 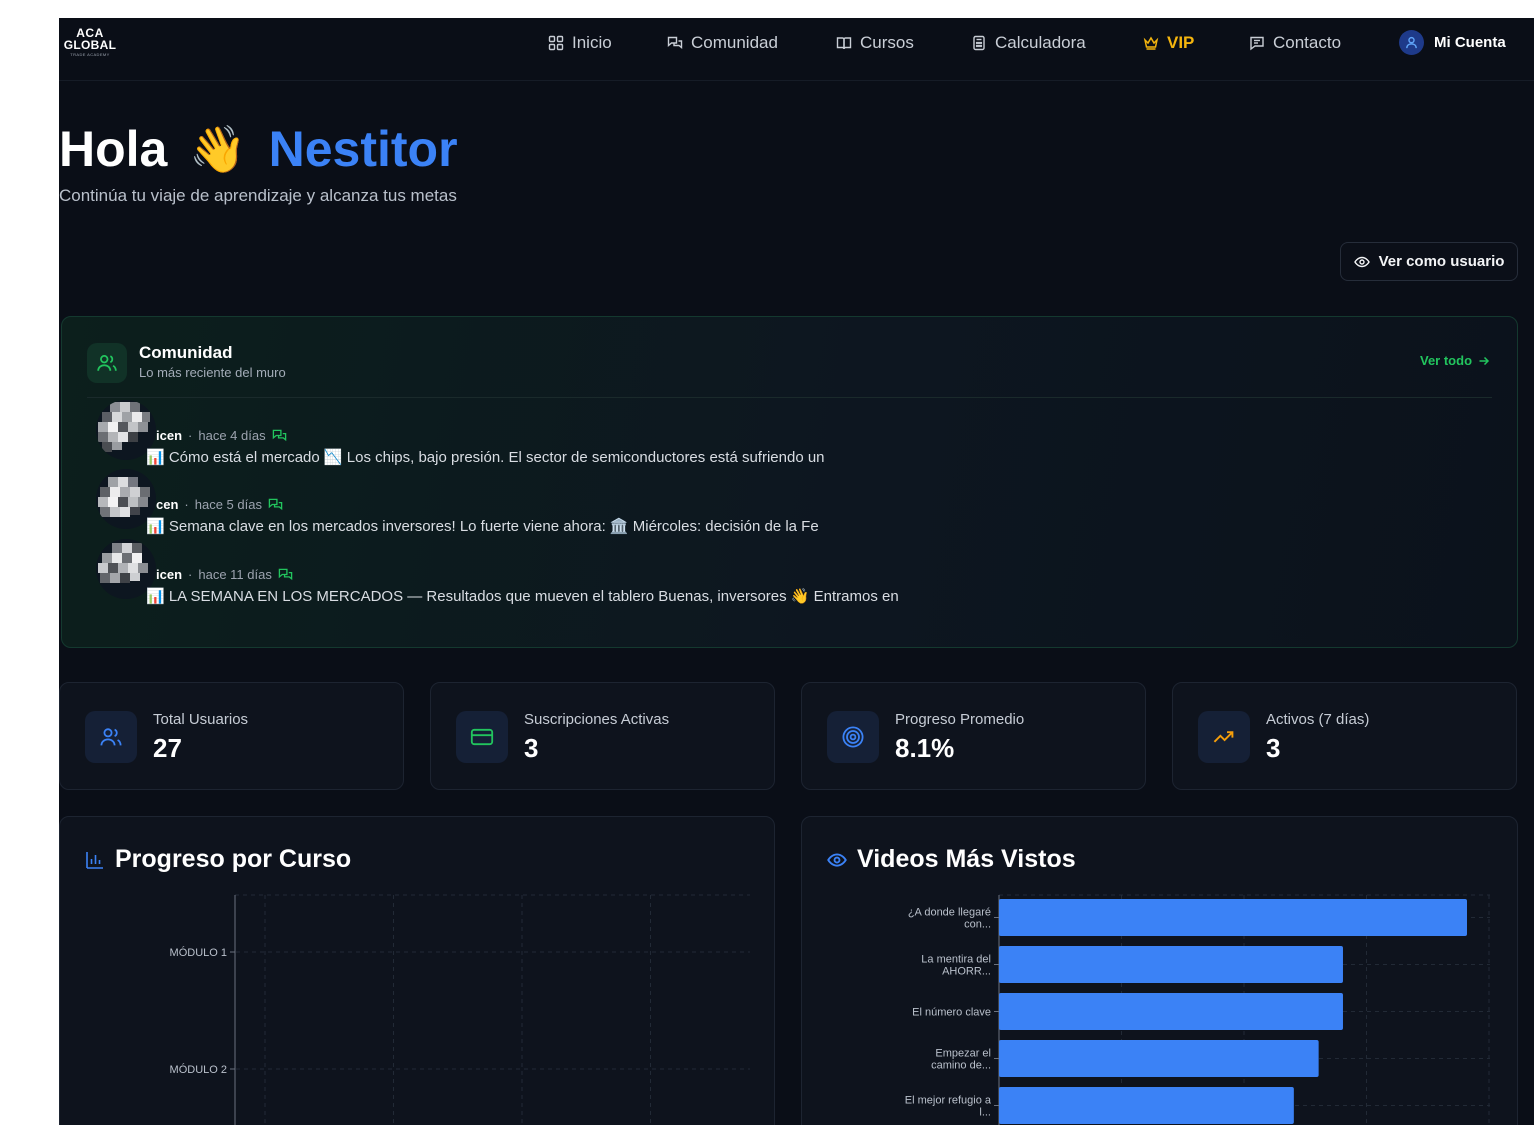 What do you see at coordinates (235, 574) in the screenshot?
I see `post-time: hace 11 días` at bounding box center [235, 574].